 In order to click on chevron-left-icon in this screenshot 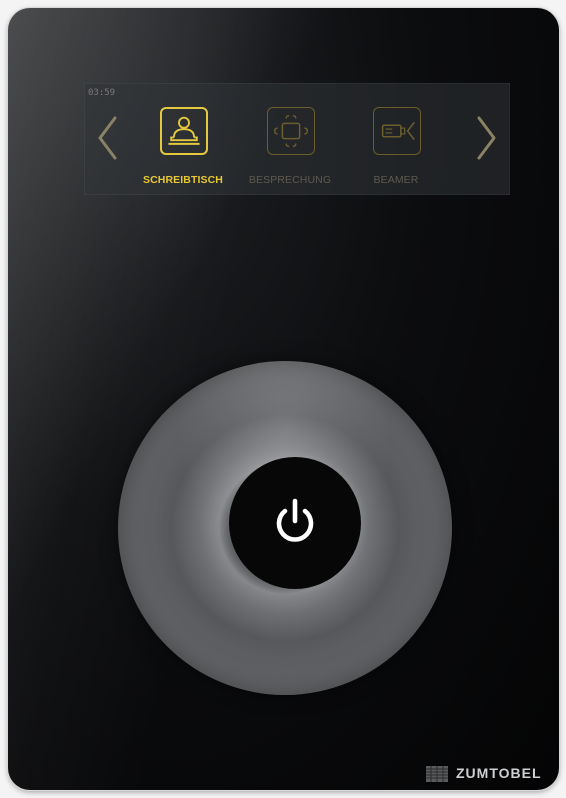, I will do `click(107, 138)`.